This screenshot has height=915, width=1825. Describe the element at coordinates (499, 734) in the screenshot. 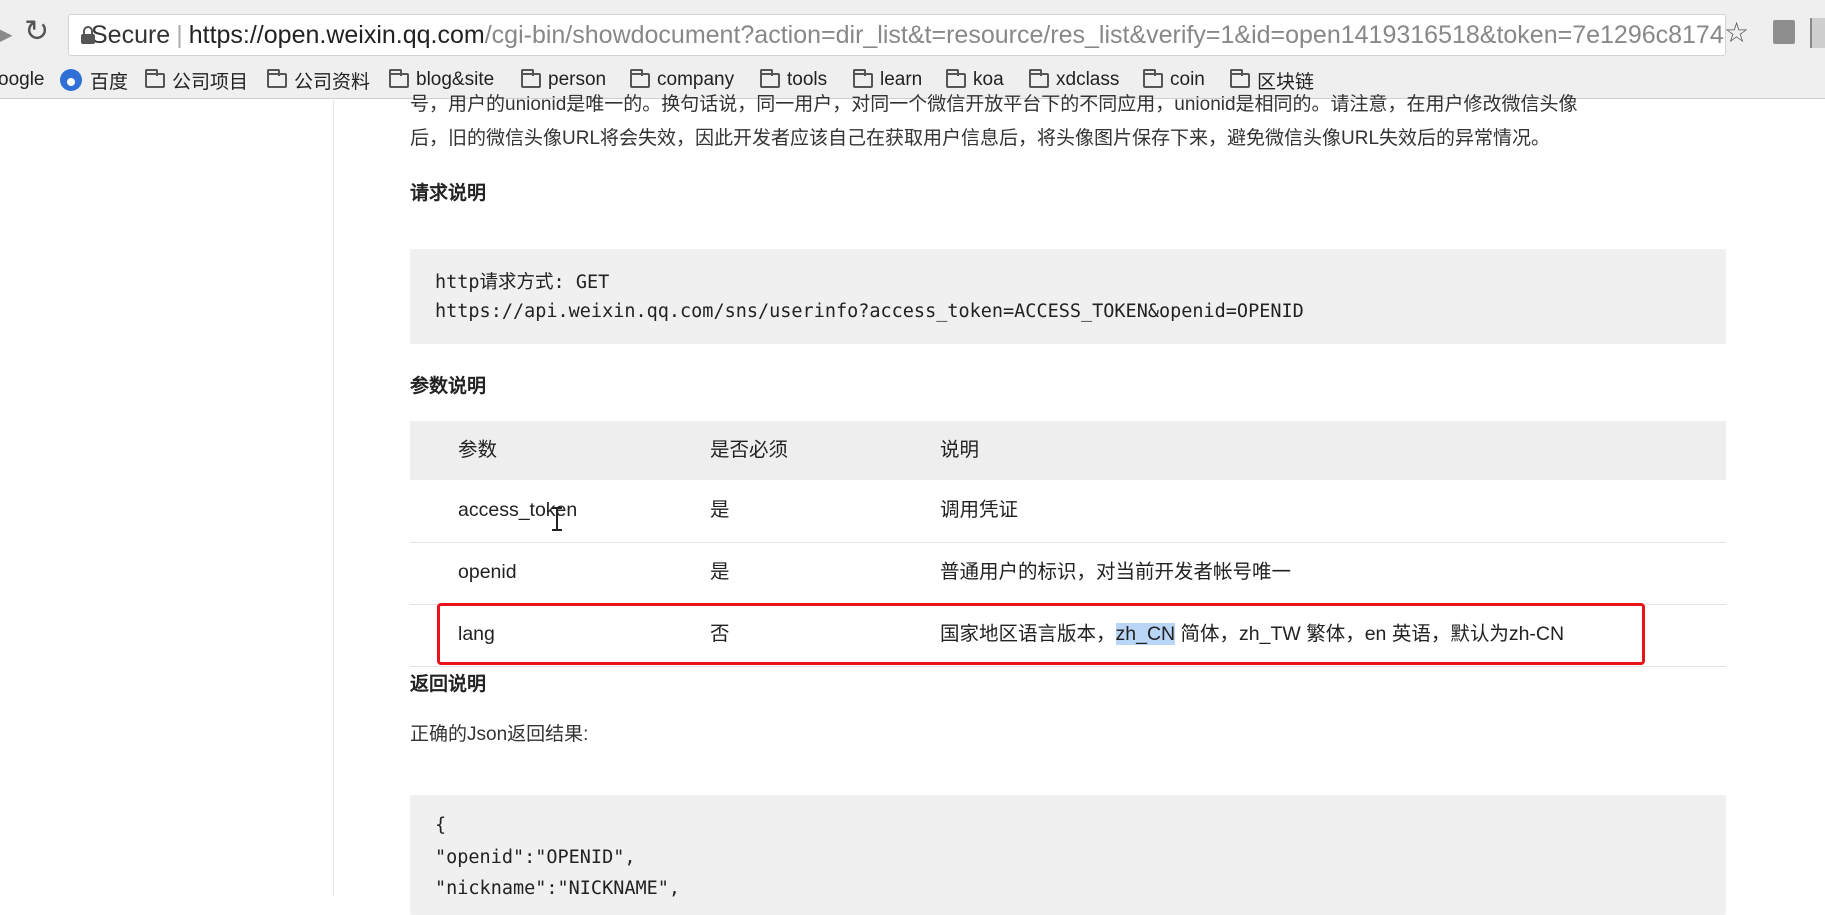

I see `return-text: 正确的Json返回结果:` at that location.